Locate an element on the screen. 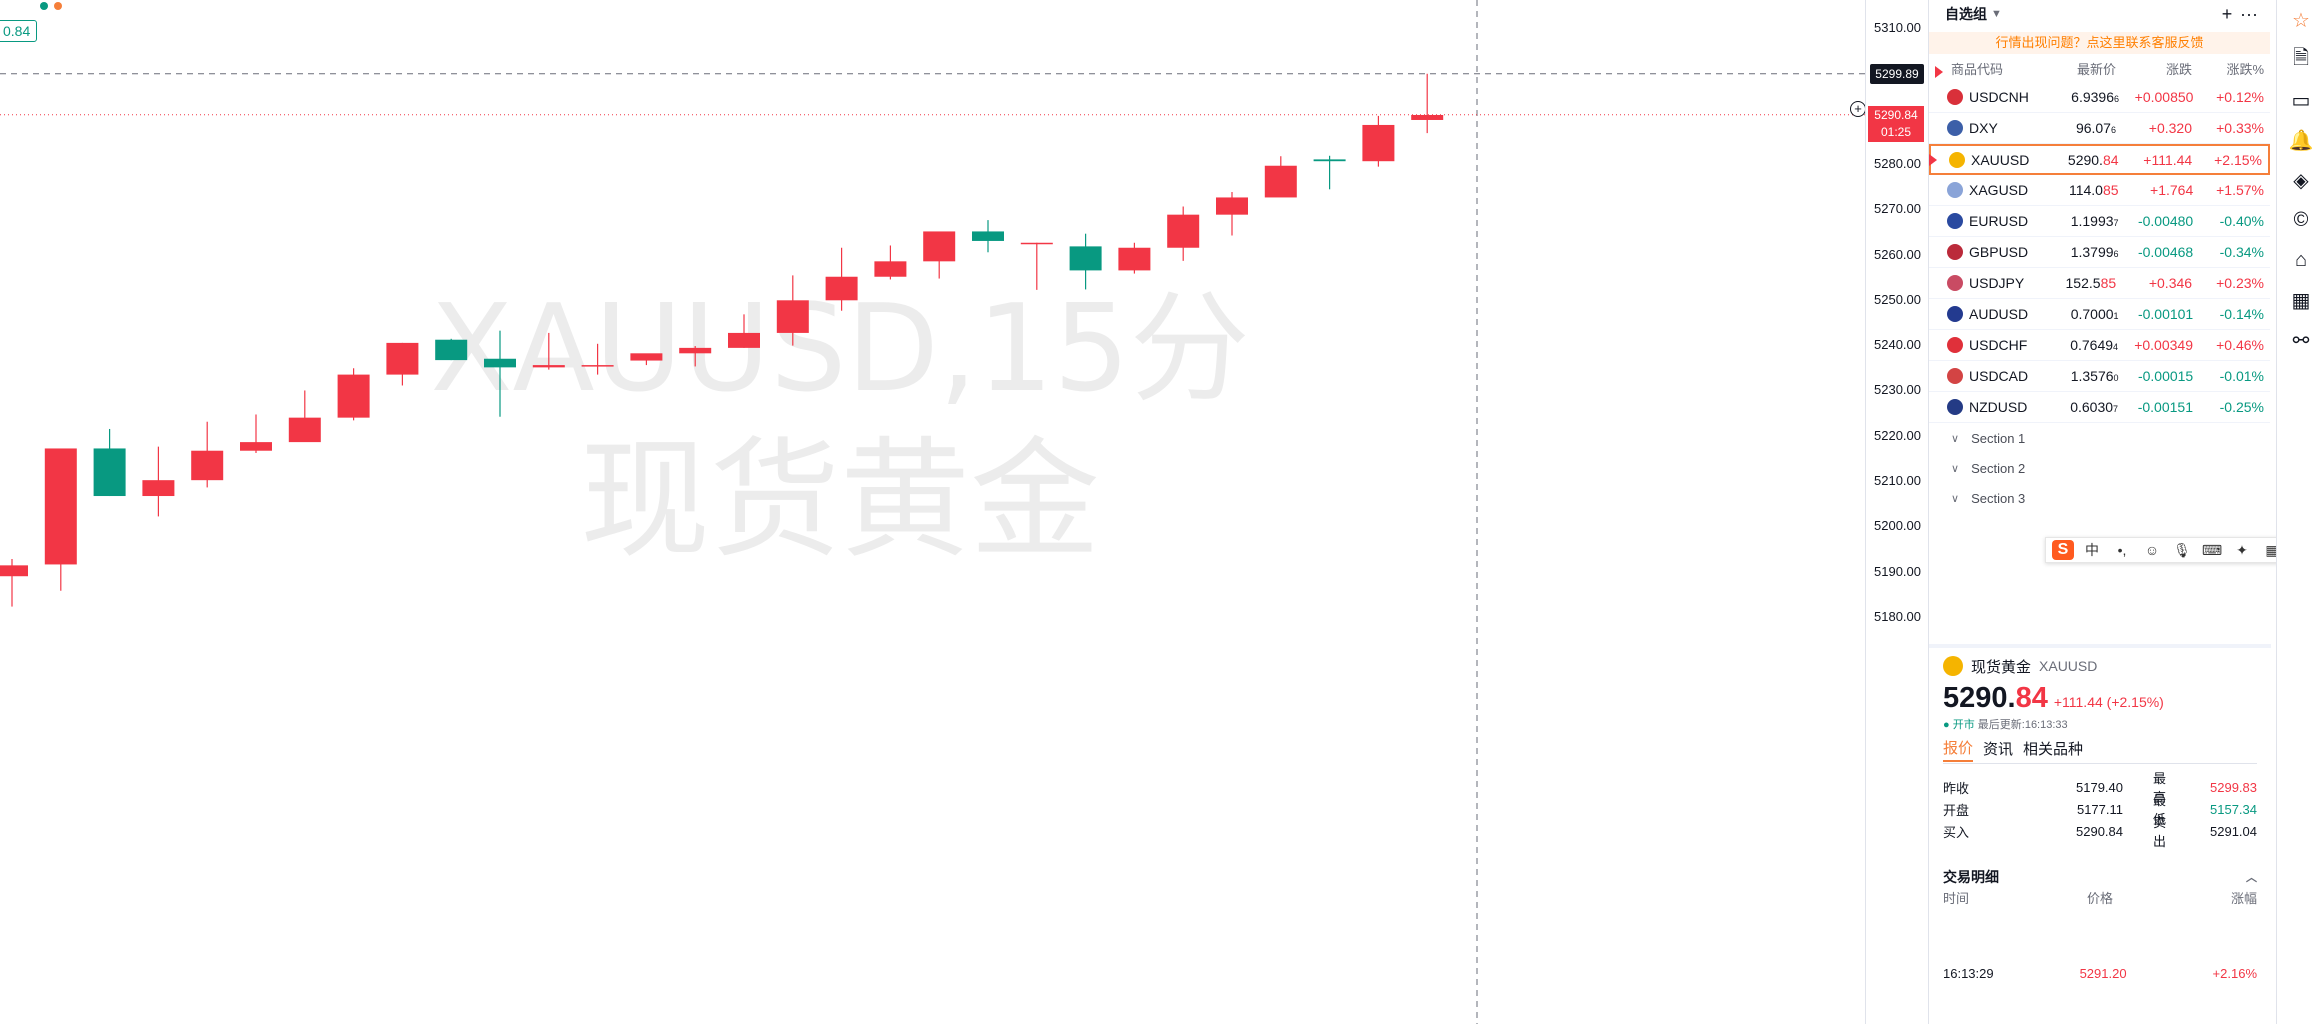 The width and height of the screenshot is (2324, 1024). emoji-icon: ☺ is located at coordinates (2152, 550).